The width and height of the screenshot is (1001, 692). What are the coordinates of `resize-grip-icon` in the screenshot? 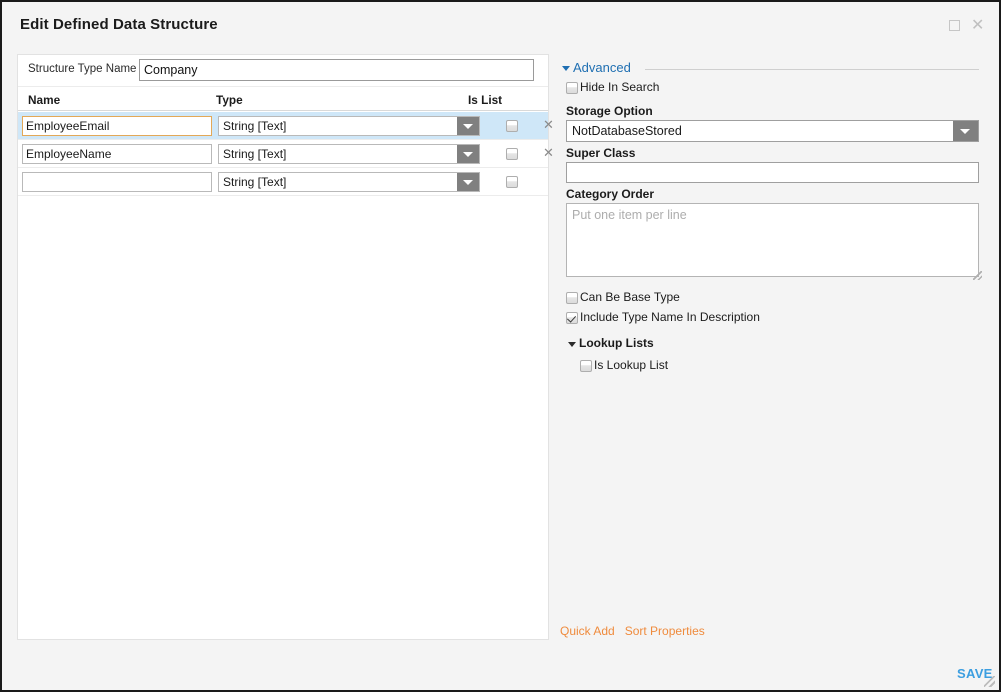 It's located at (977, 275).